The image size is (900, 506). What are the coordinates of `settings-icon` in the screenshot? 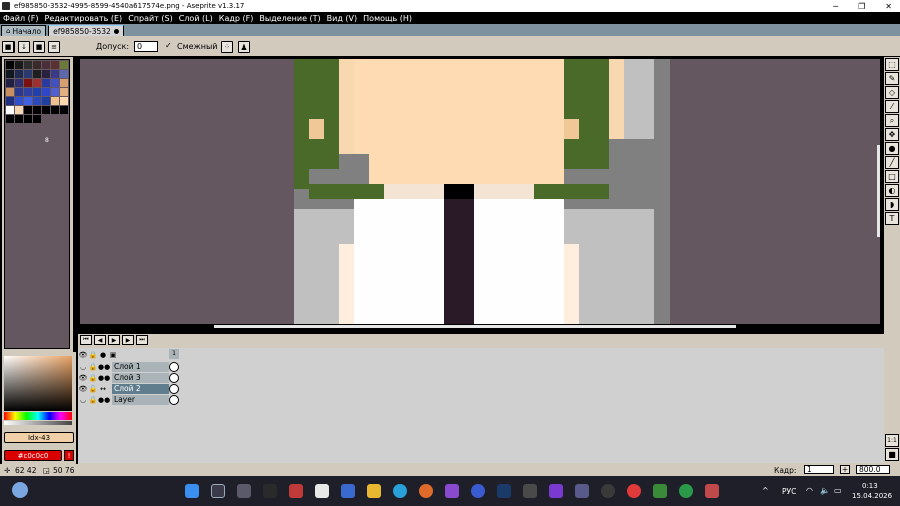 It's located at (608, 491).